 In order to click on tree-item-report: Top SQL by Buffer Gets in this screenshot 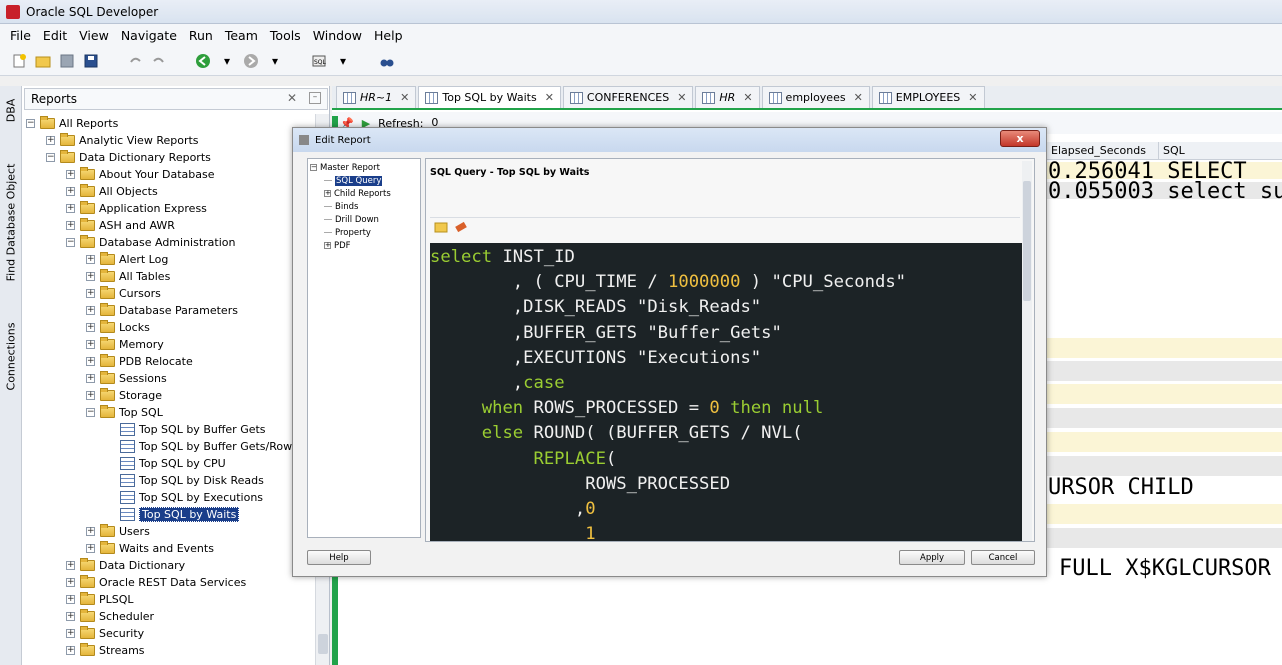, I will do `click(186, 429)`.